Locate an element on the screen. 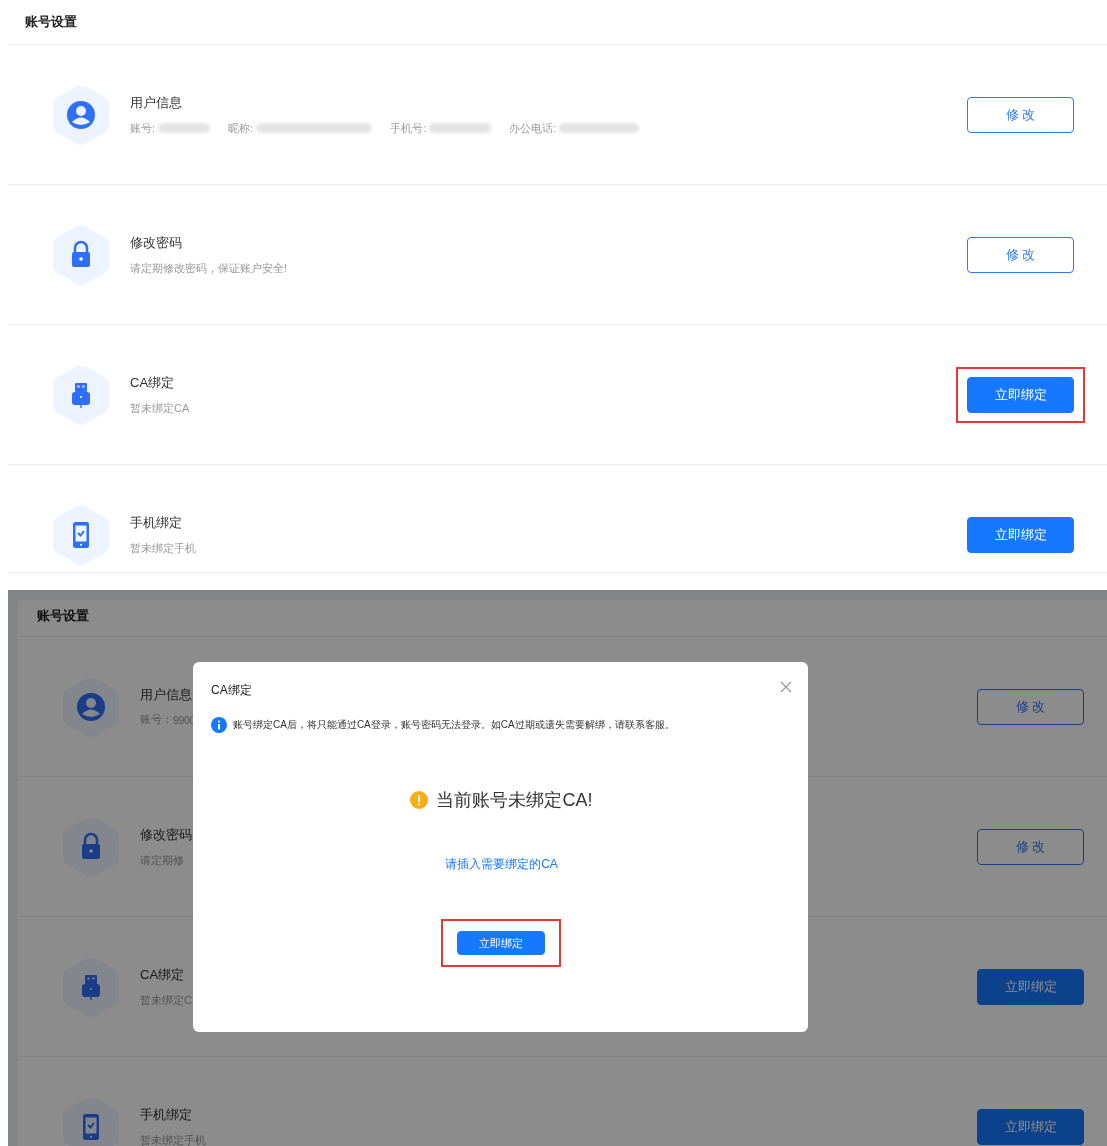  row-description: 暂未绑定CA is located at coordinates (160, 408).